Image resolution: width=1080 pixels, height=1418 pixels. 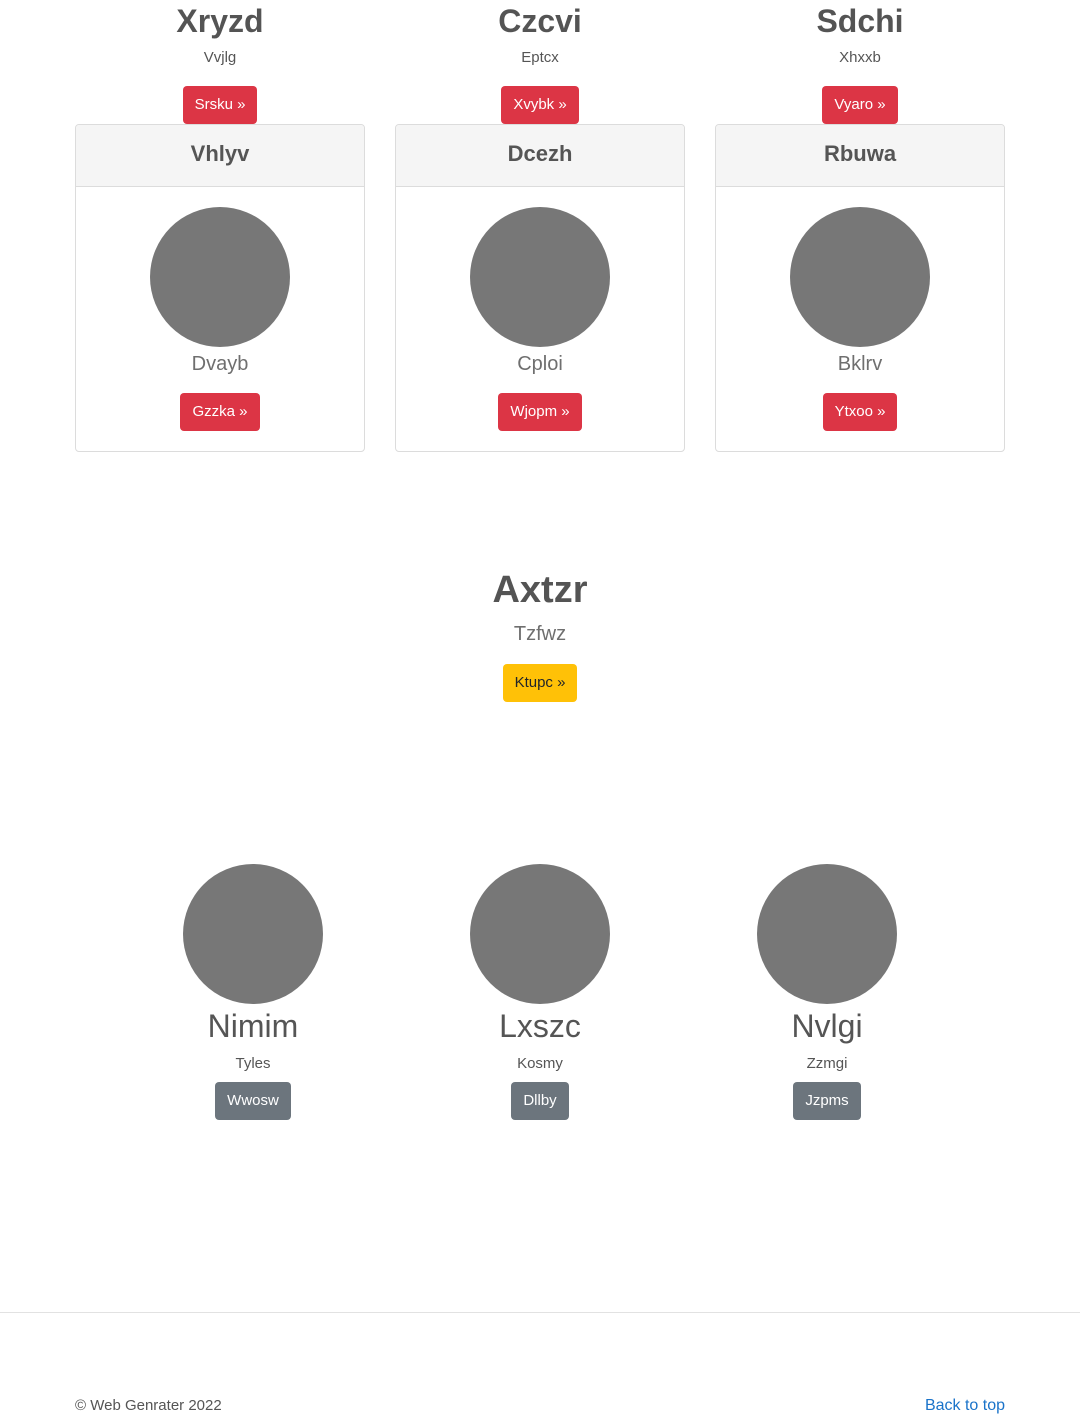 What do you see at coordinates (540, 412) in the screenshot?
I see `card-button: Wjopm »` at bounding box center [540, 412].